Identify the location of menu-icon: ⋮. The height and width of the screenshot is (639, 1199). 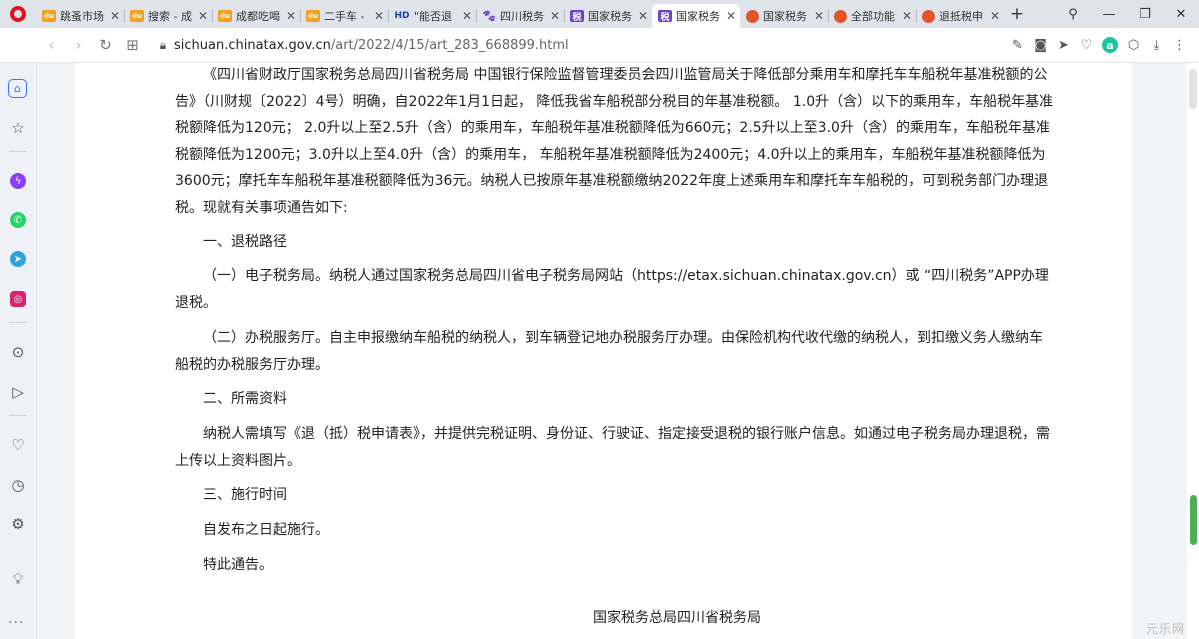
(1179, 45).